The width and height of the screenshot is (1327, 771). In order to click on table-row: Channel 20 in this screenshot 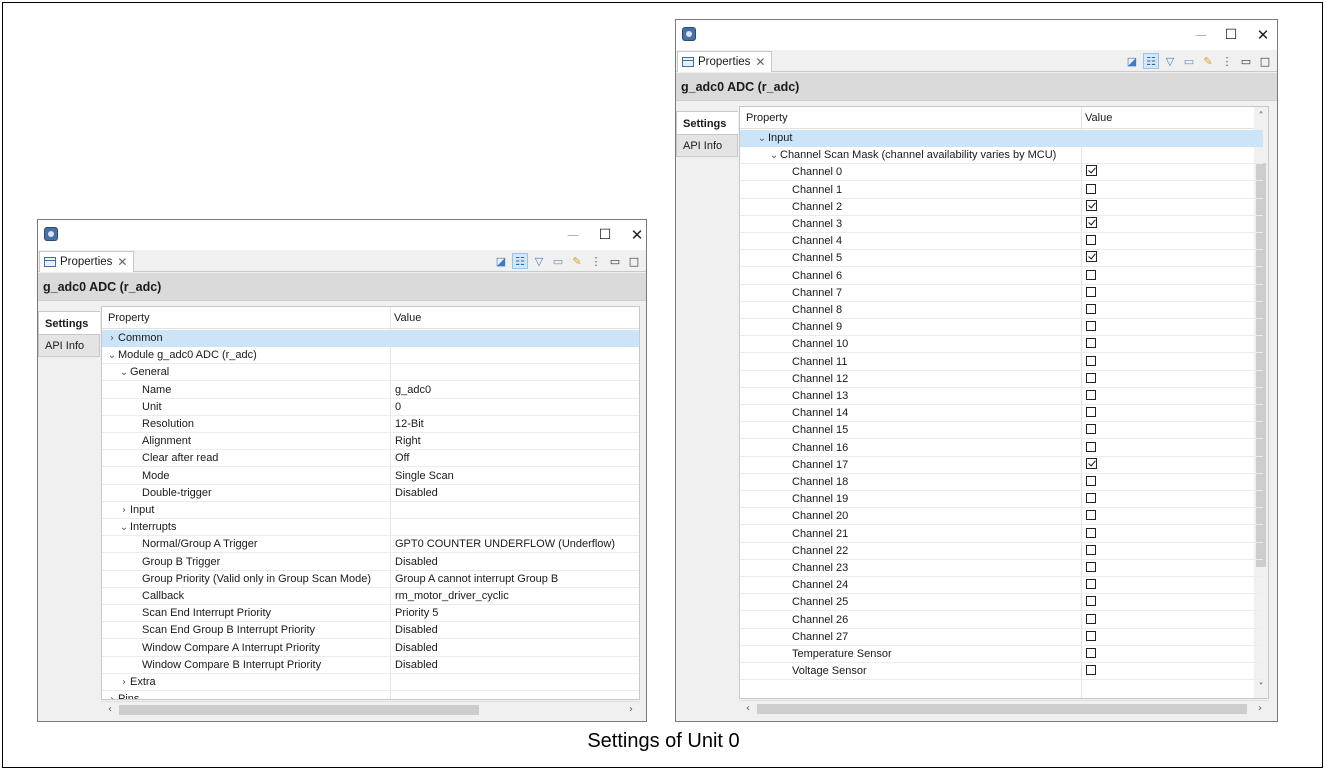, I will do `click(1001, 517)`.